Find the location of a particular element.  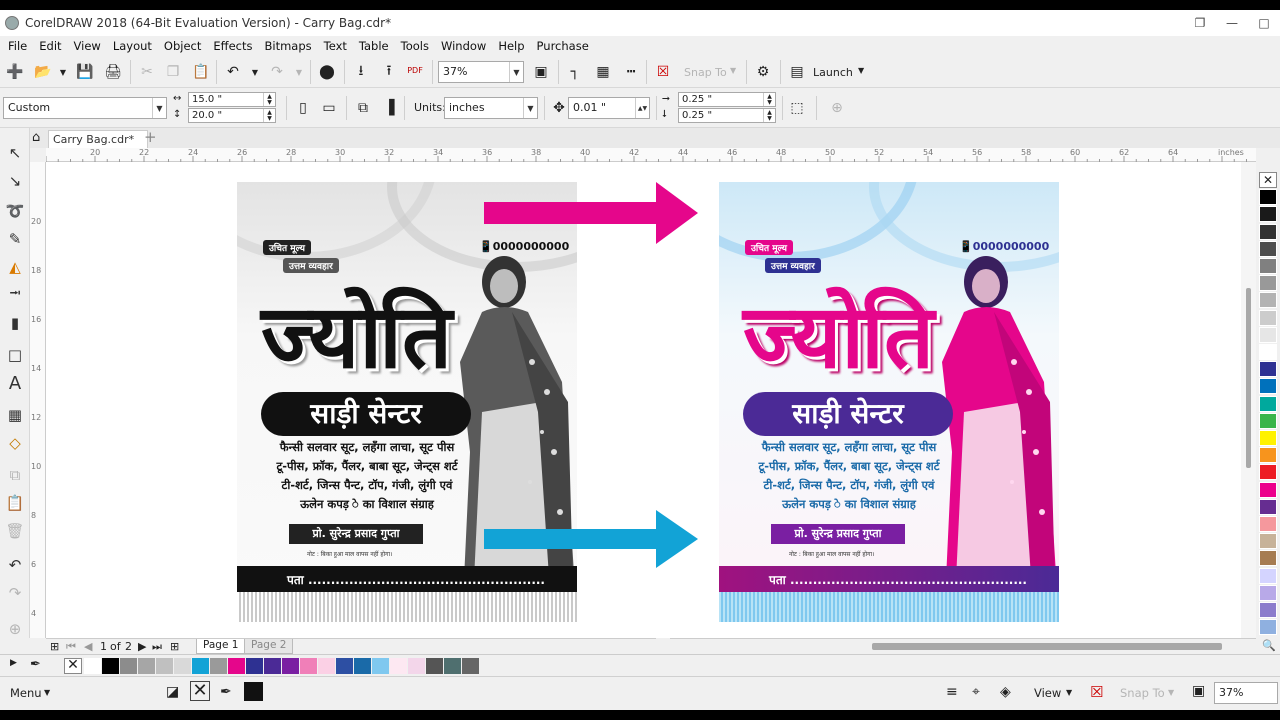

page-height-field: 20.0 " ▲ ▼ is located at coordinates (232, 115).